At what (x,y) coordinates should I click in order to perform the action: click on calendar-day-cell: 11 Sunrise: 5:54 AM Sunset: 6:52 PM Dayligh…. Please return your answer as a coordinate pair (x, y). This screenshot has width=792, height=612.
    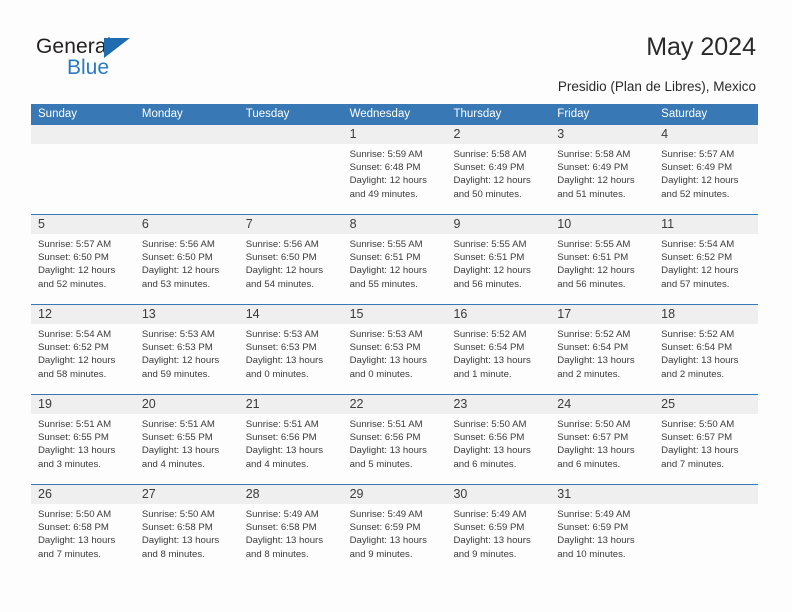
    Looking at the image, I should click on (706, 259).